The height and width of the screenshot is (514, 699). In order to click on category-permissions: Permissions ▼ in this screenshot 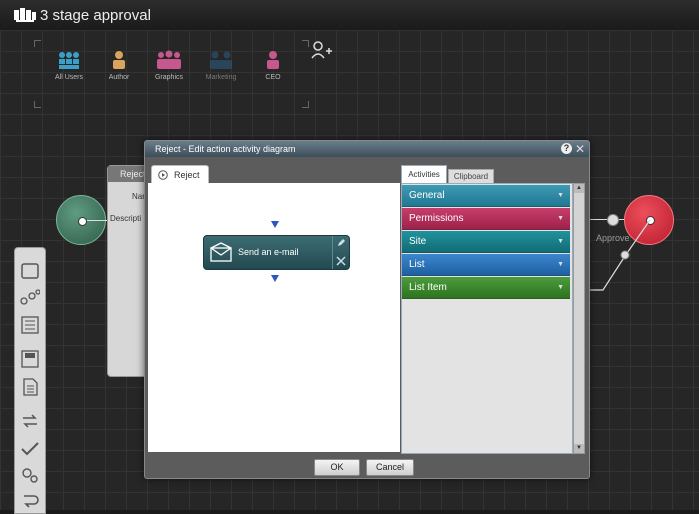, I will do `click(486, 219)`.